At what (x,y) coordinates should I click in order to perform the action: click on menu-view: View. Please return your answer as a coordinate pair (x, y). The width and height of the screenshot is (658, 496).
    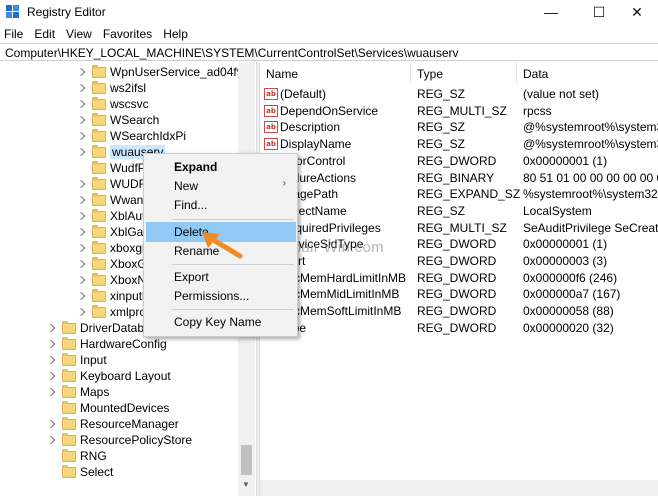
    Looking at the image, I should click on (80, 34).